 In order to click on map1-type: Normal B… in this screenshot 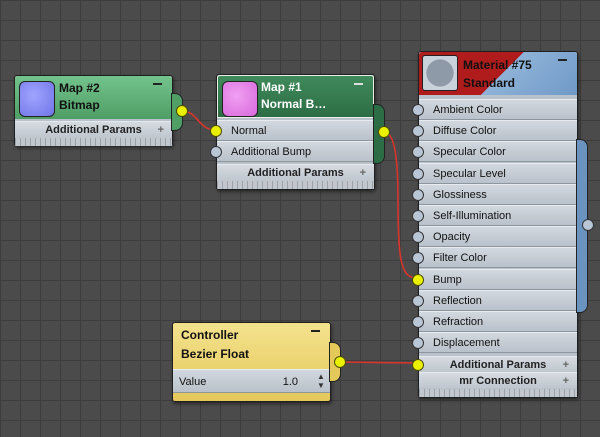, I will do `click(294, 104)`.